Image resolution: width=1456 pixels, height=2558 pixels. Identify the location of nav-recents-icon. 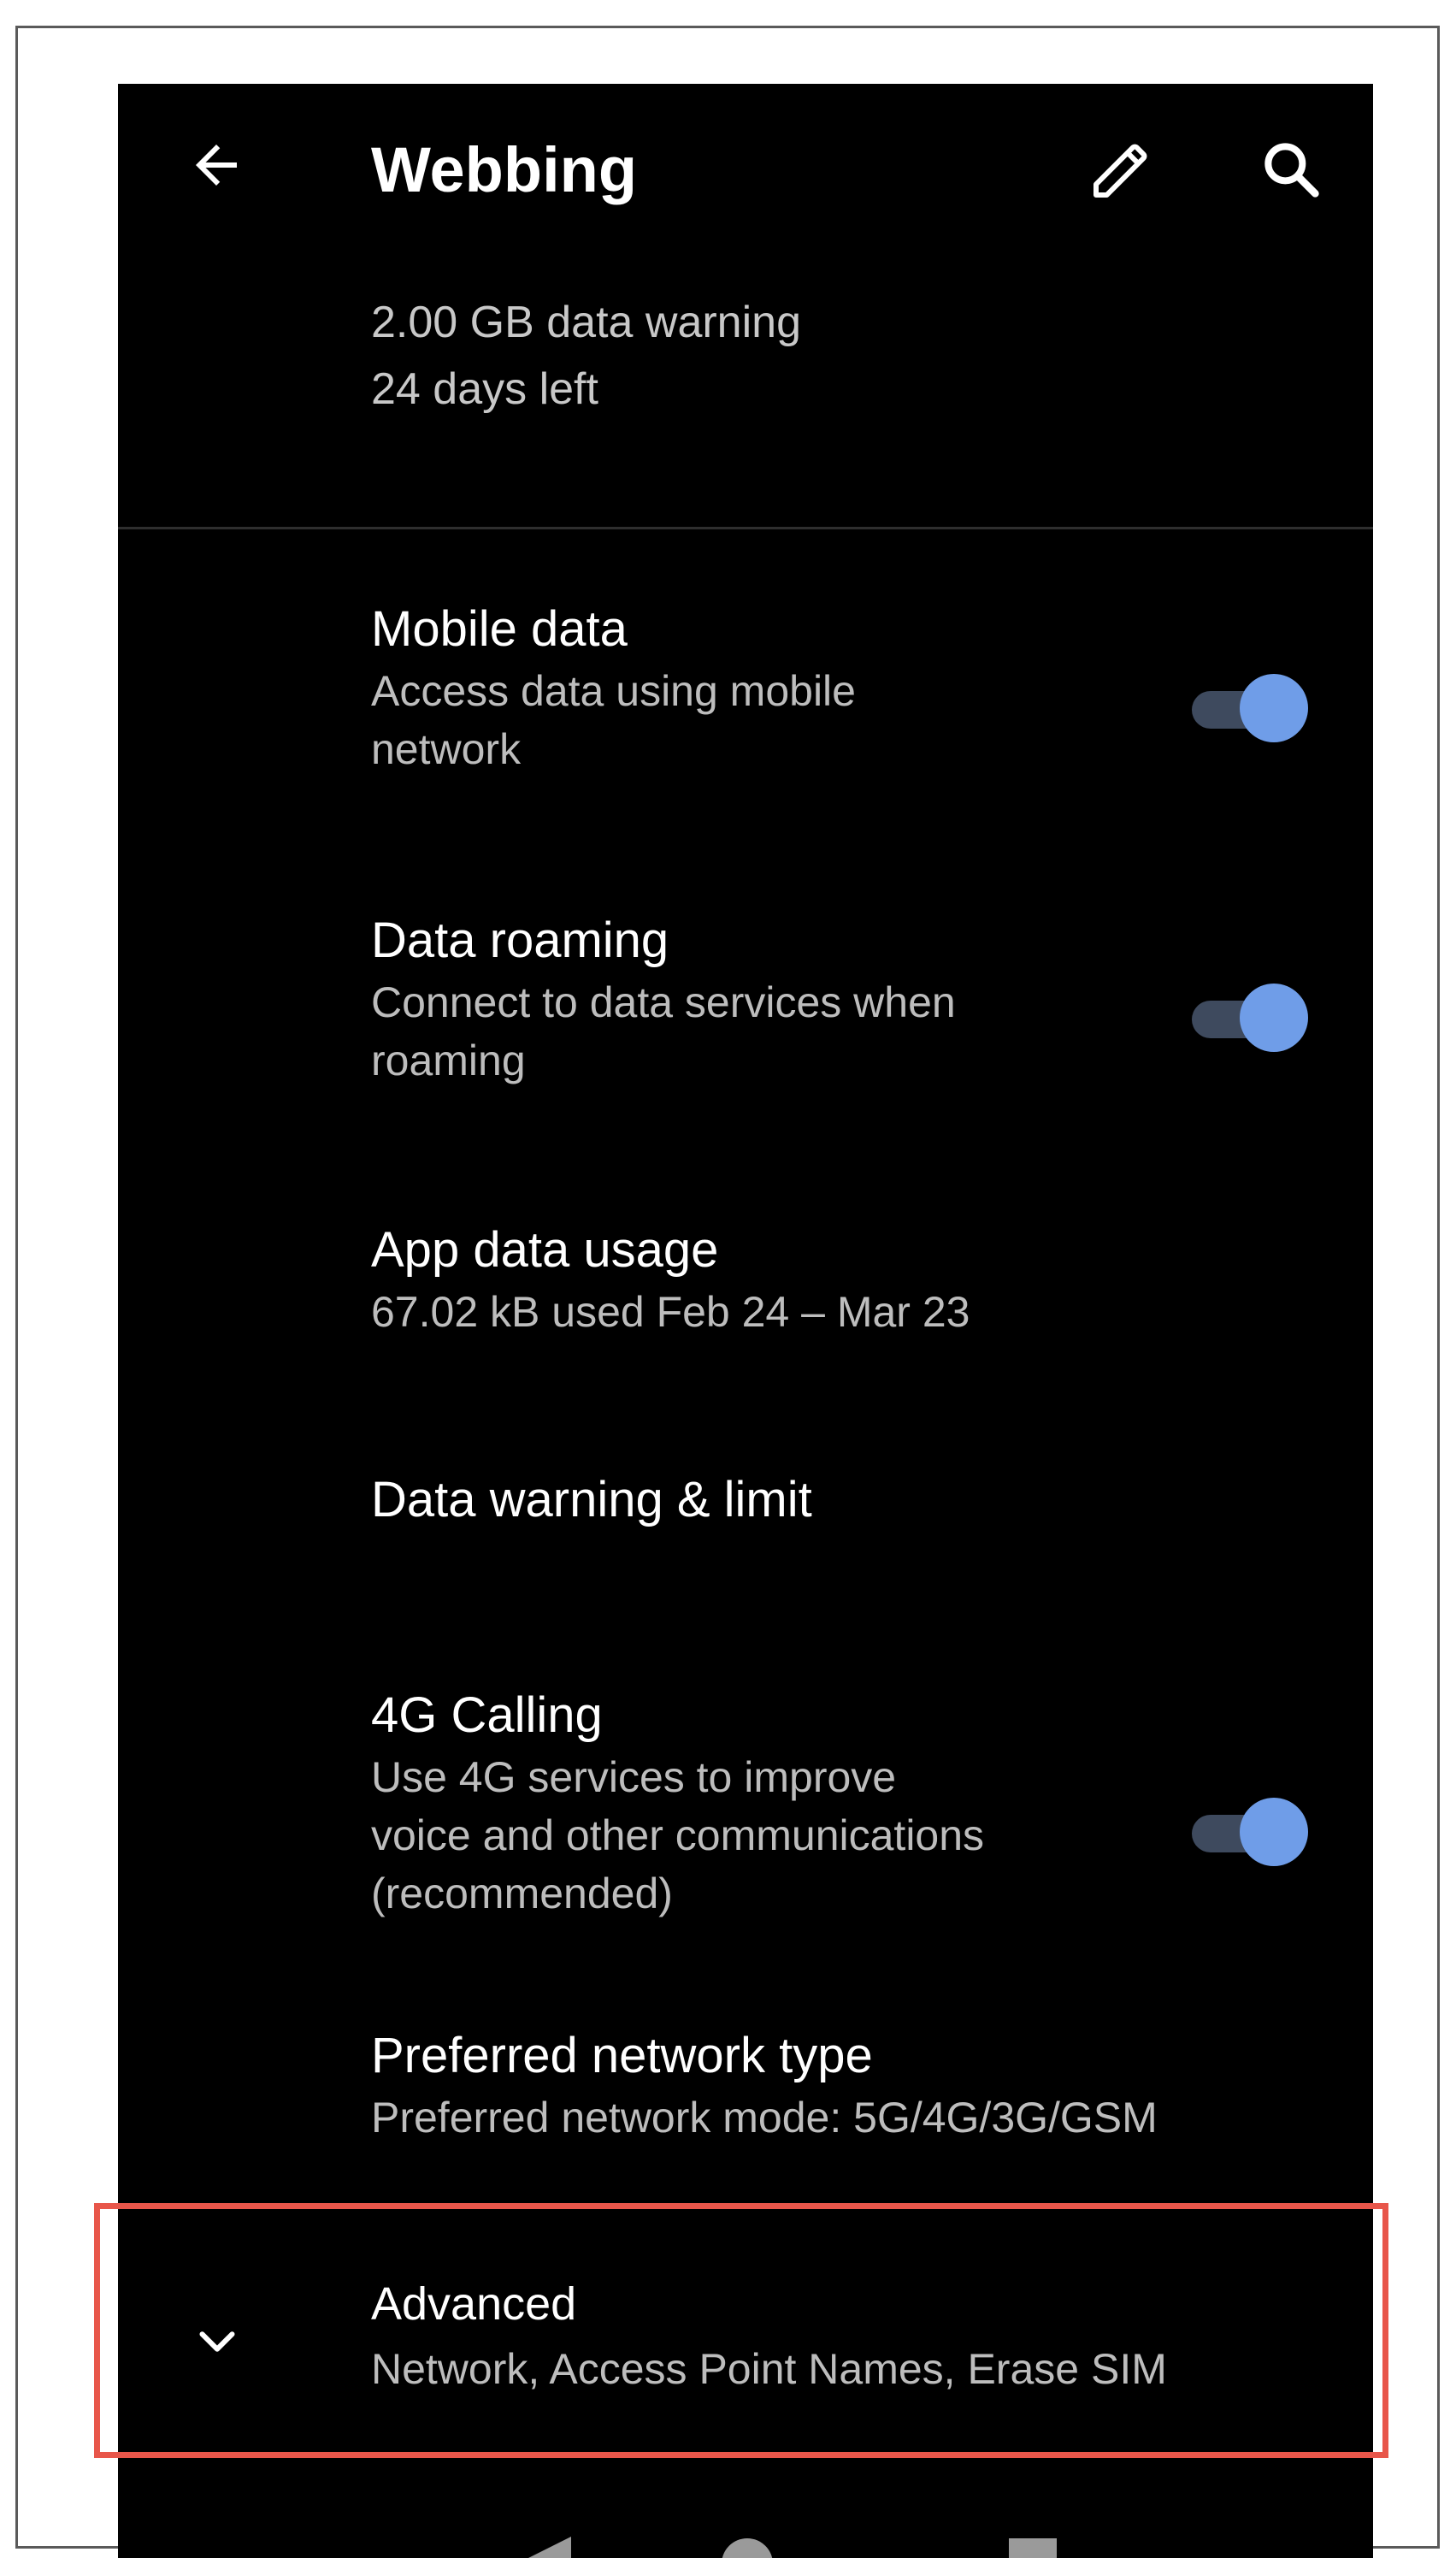
(1033, 2548).